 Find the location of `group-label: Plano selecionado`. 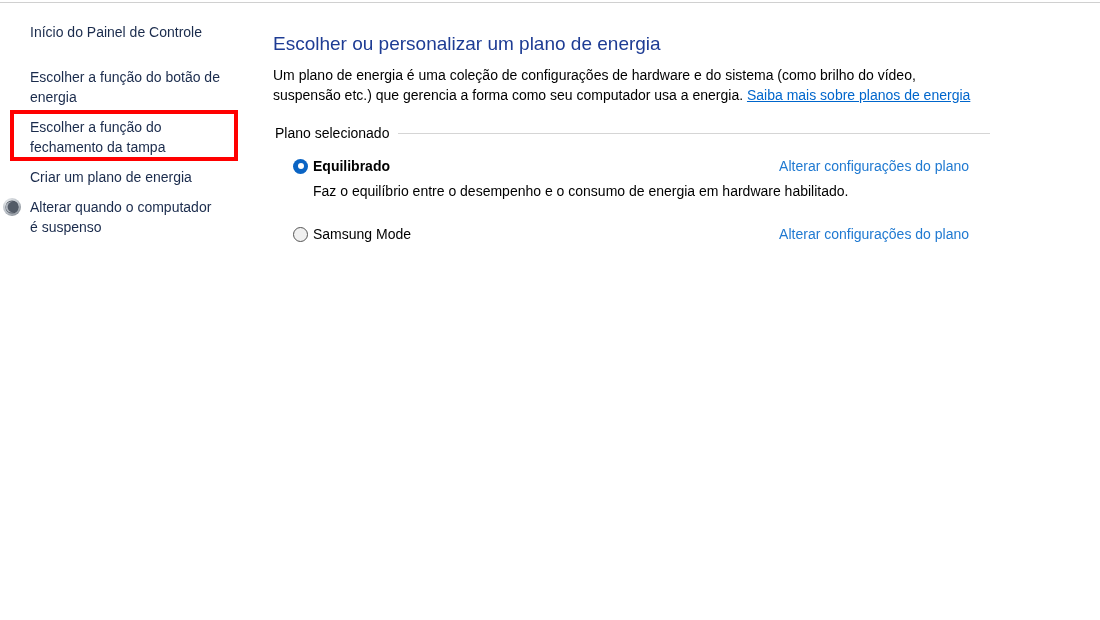

group-label: Plano selecionado is located at coordinates (332, 133).